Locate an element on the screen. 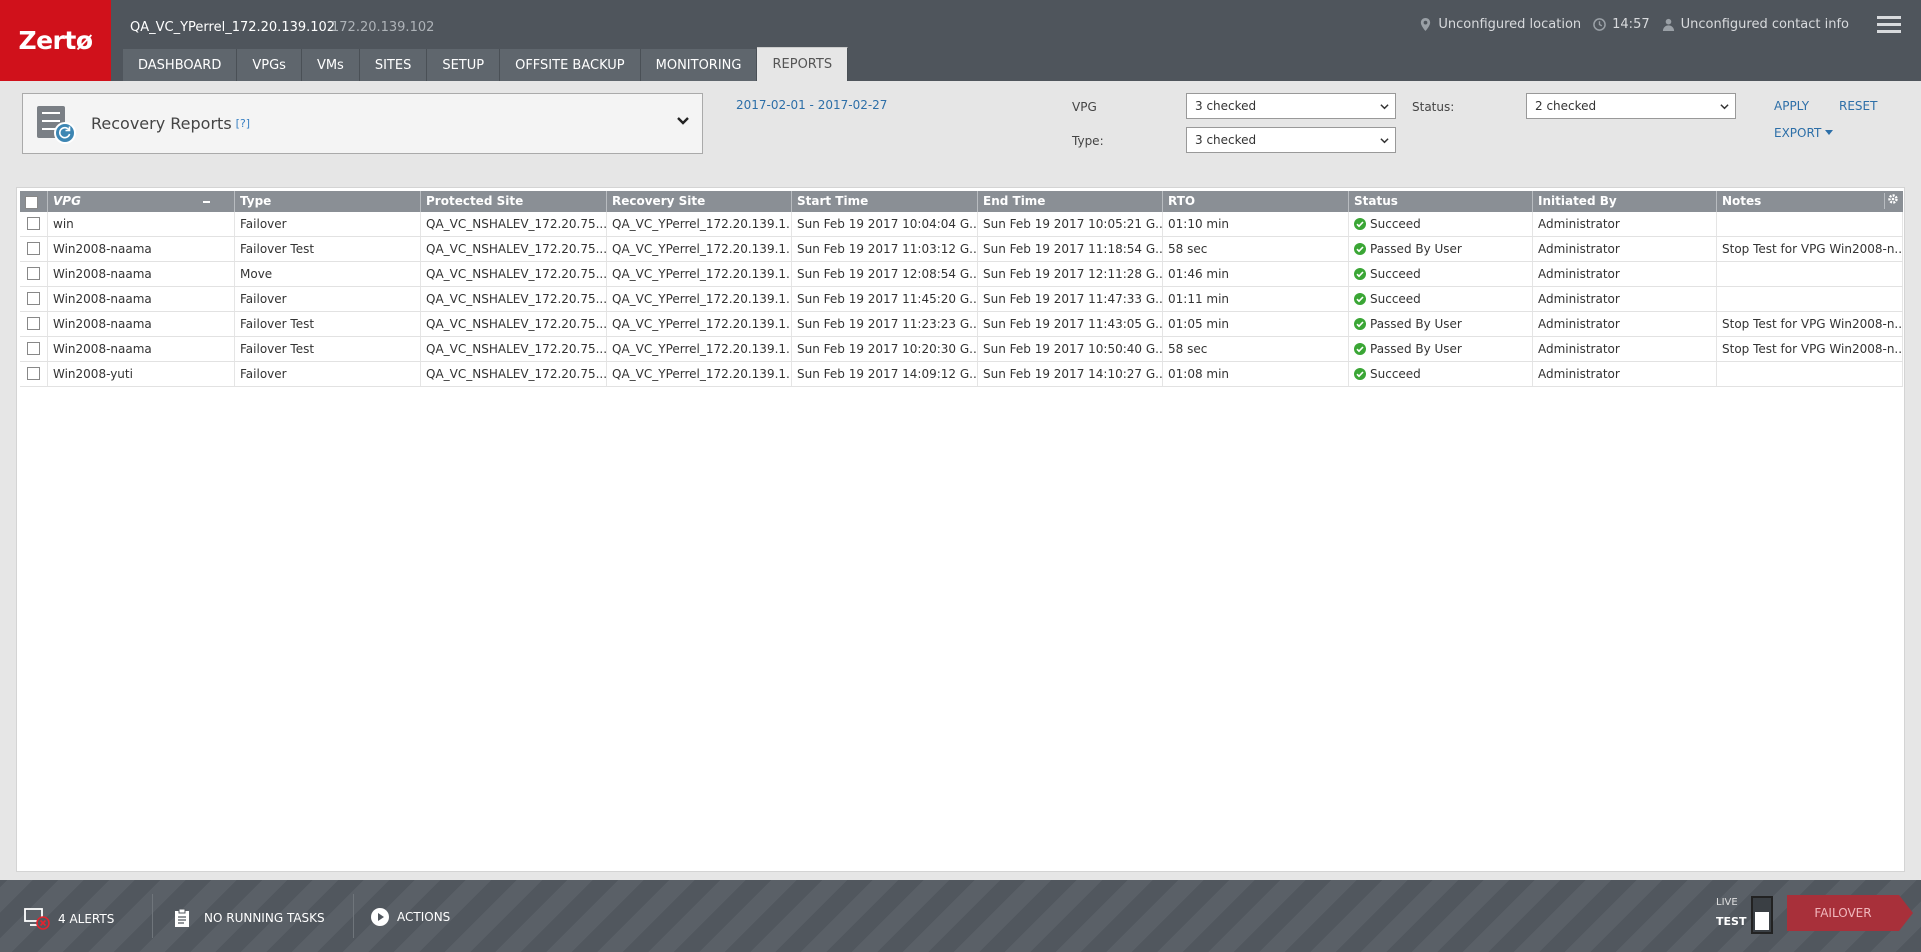 The height and width of the screenshot is (952, 1921). column-header-start-time: Start Time is located at coordinates (885, 201).